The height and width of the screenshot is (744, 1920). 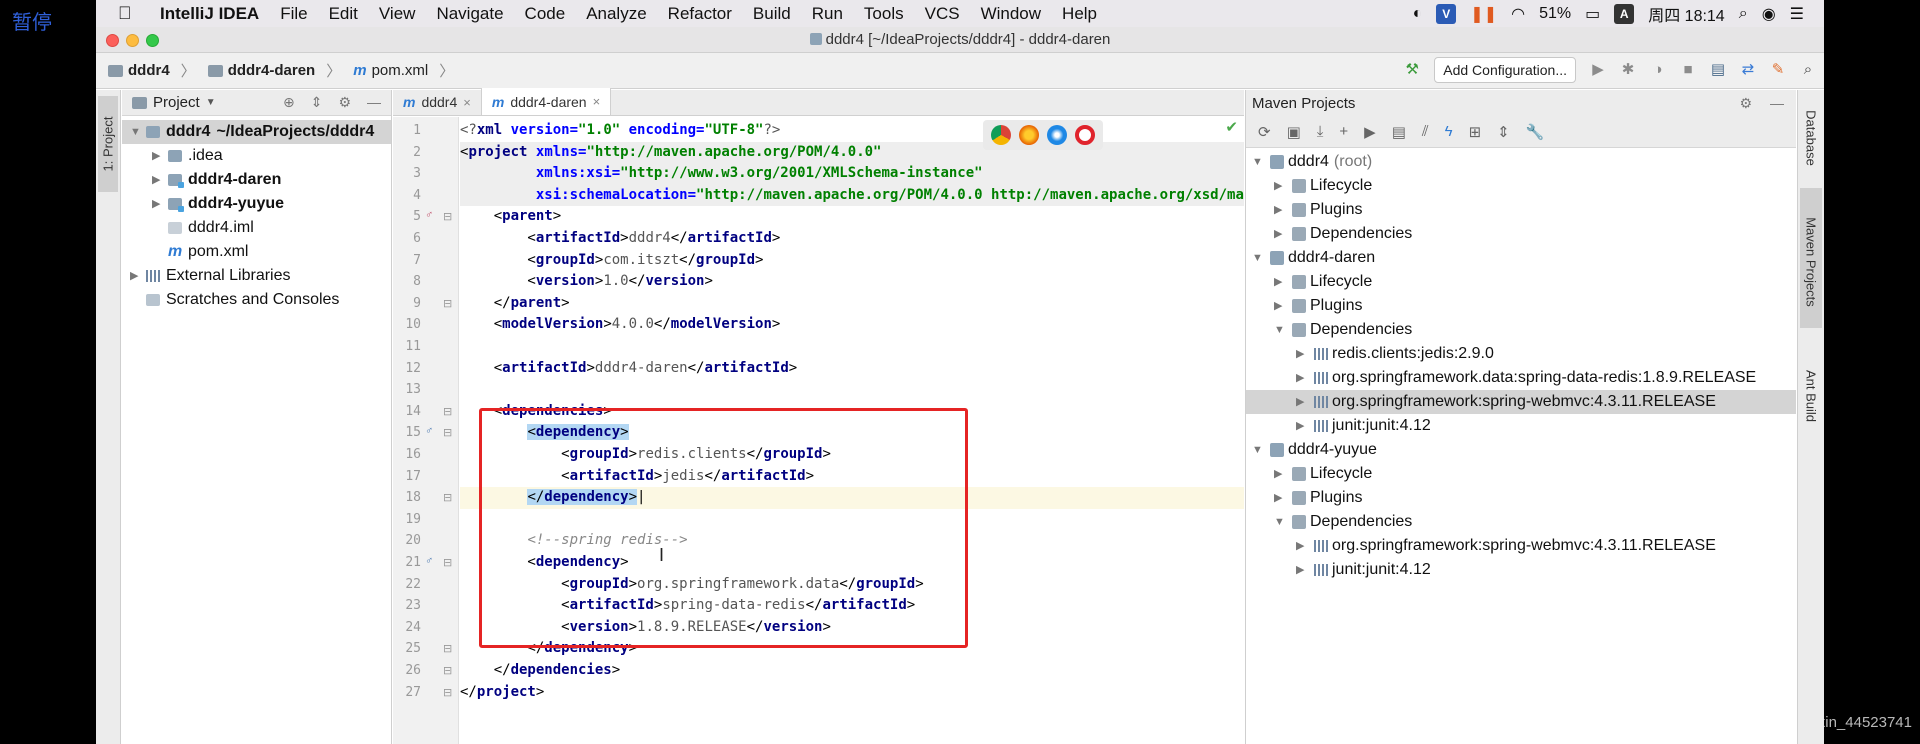 I want to click on ant-build-tool-tab: Ant Build, so click(x=1811, y=392).